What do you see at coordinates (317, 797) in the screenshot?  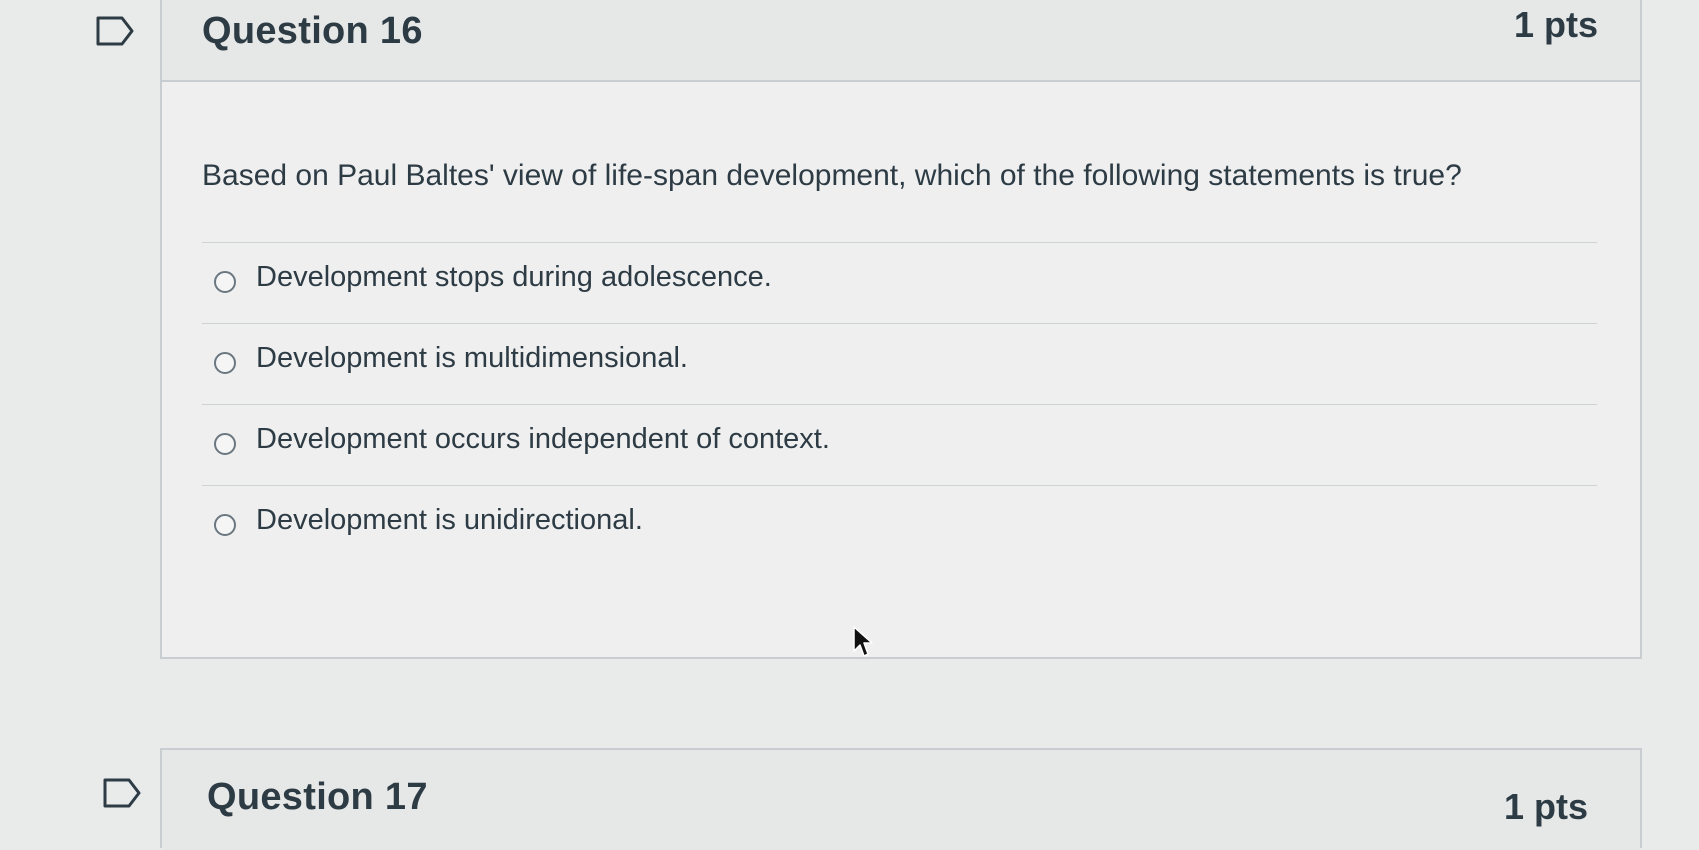 I see `question-17-title: Question 17` at bounding box center [317, 797].